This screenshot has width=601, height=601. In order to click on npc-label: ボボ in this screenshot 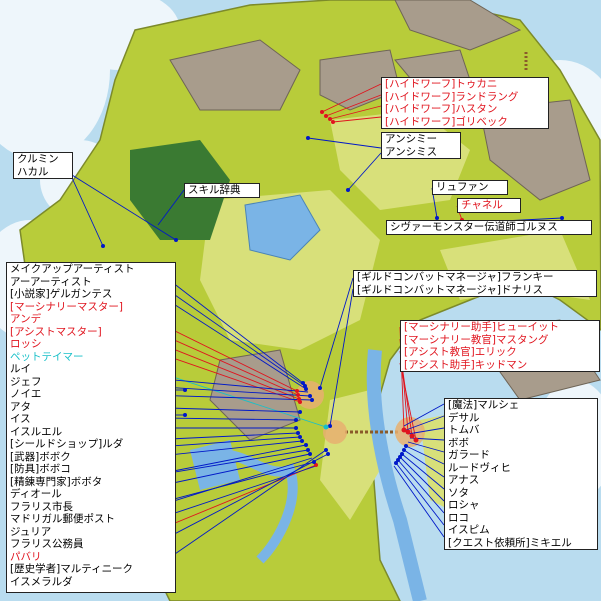, I will do `click(458, 442)`.